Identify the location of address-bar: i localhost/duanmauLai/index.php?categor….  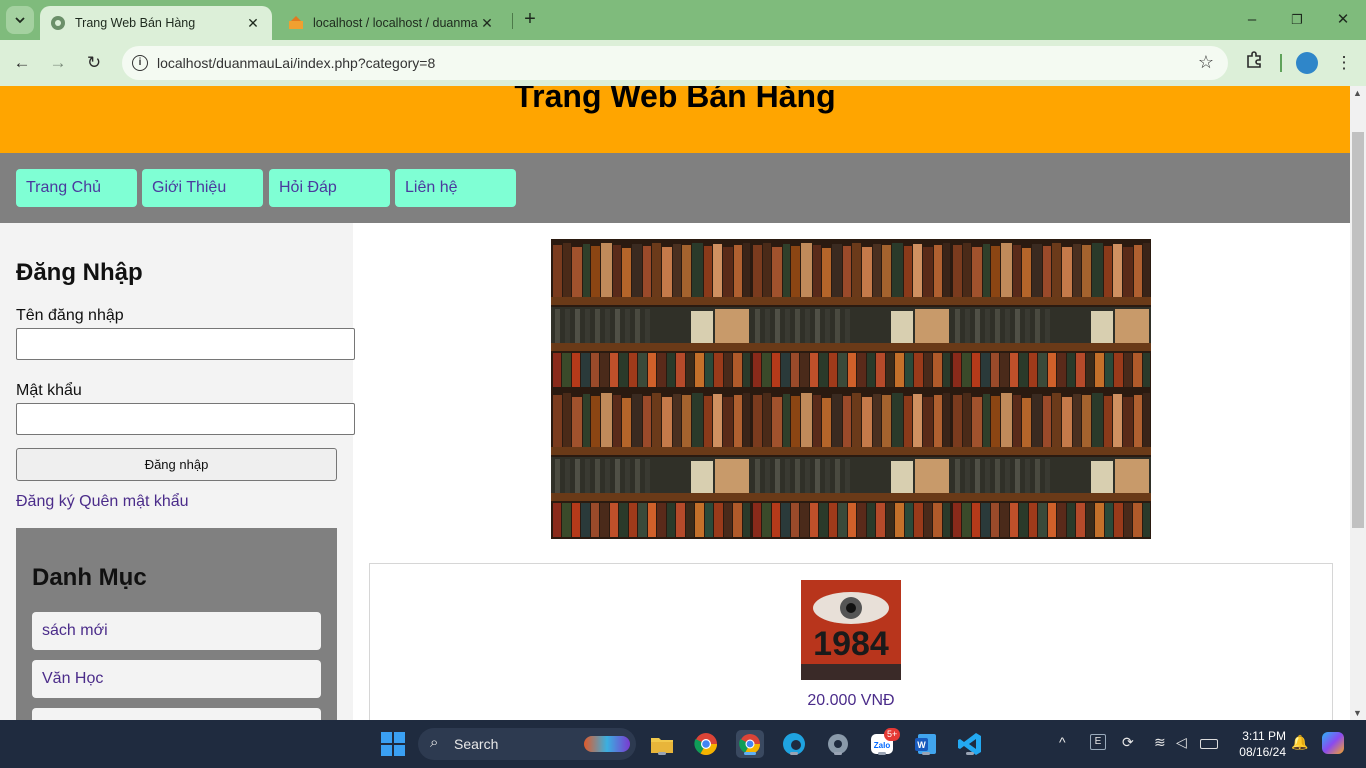
(675, 63).